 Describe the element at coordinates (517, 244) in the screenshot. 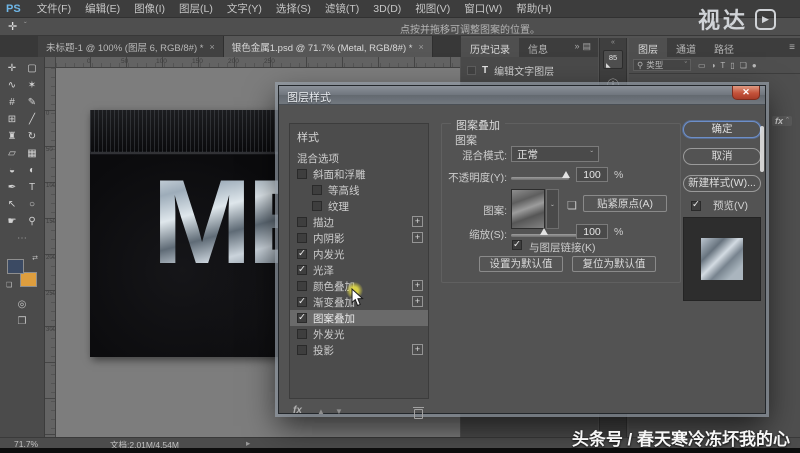

I see `link-with-layer-checkbox` at that location.